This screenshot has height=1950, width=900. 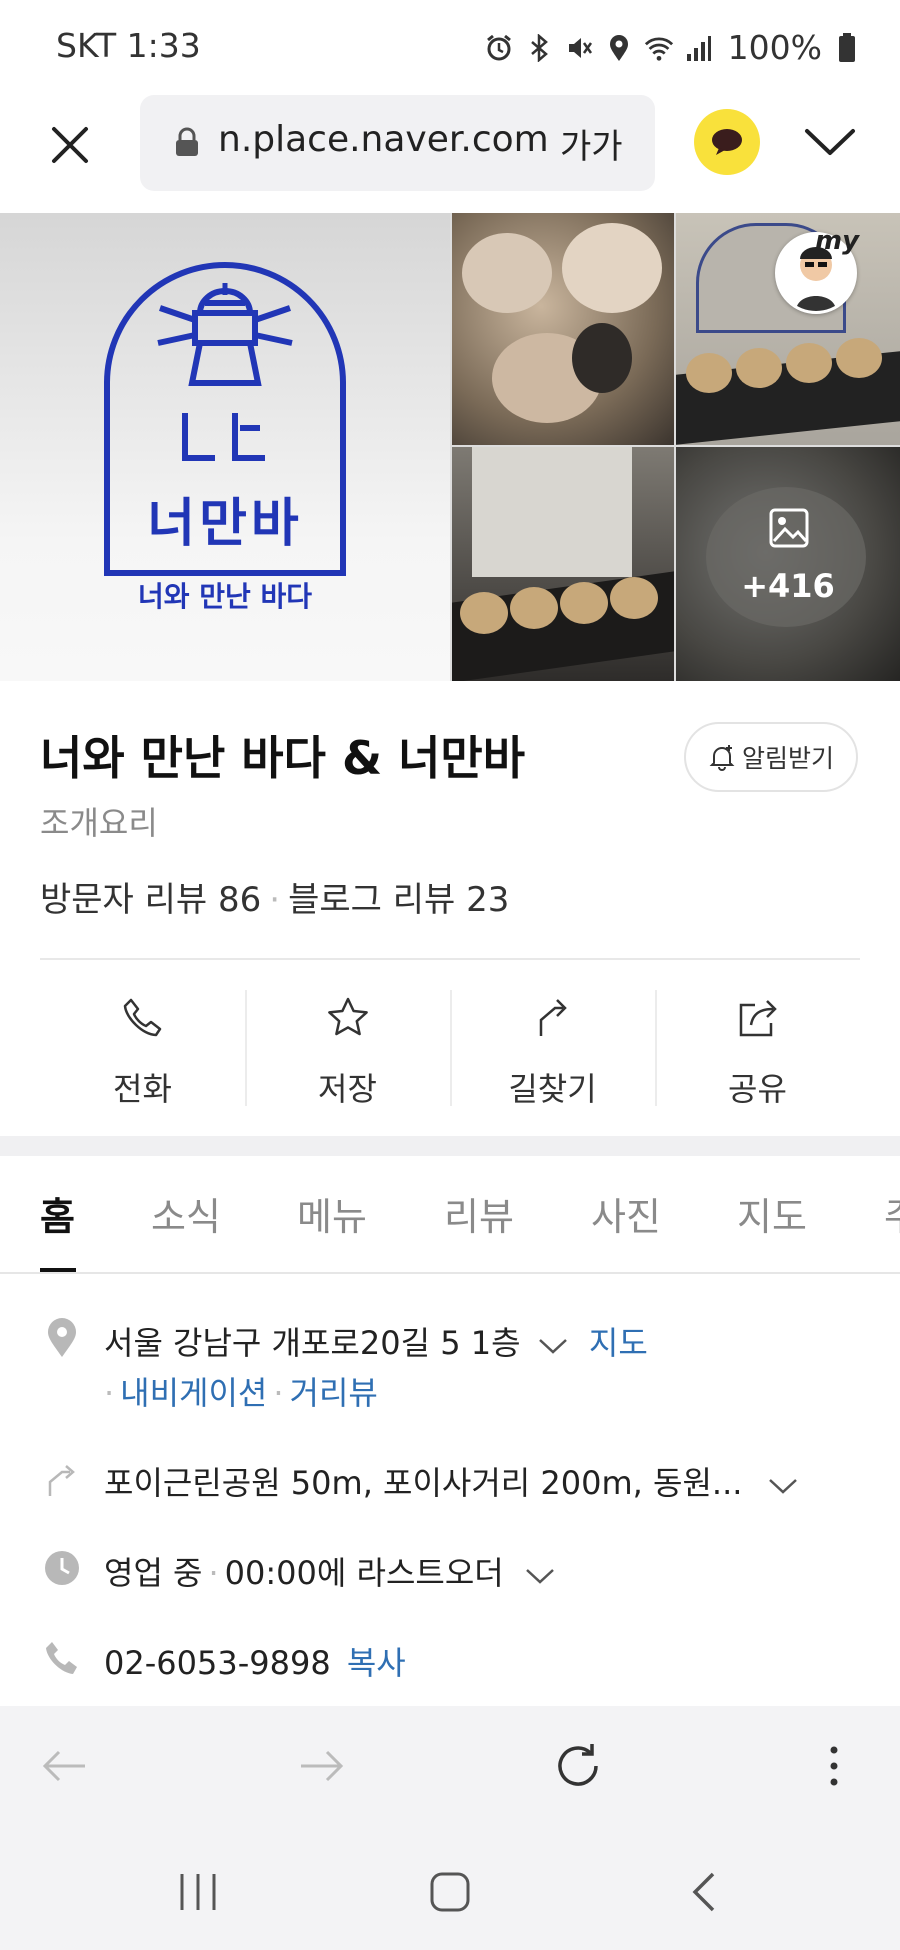 I want to click on more-options-button, so click(x=834, y=1766).